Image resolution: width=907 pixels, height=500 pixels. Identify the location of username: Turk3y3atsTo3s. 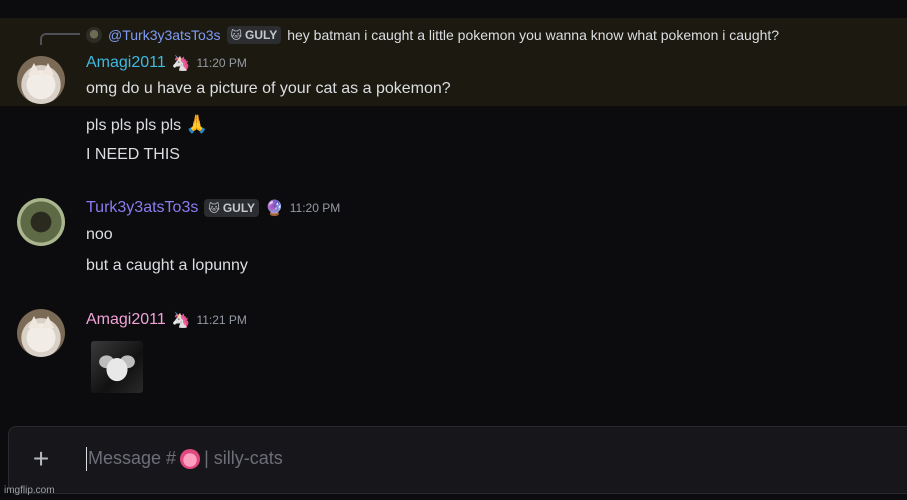
(142, 208).